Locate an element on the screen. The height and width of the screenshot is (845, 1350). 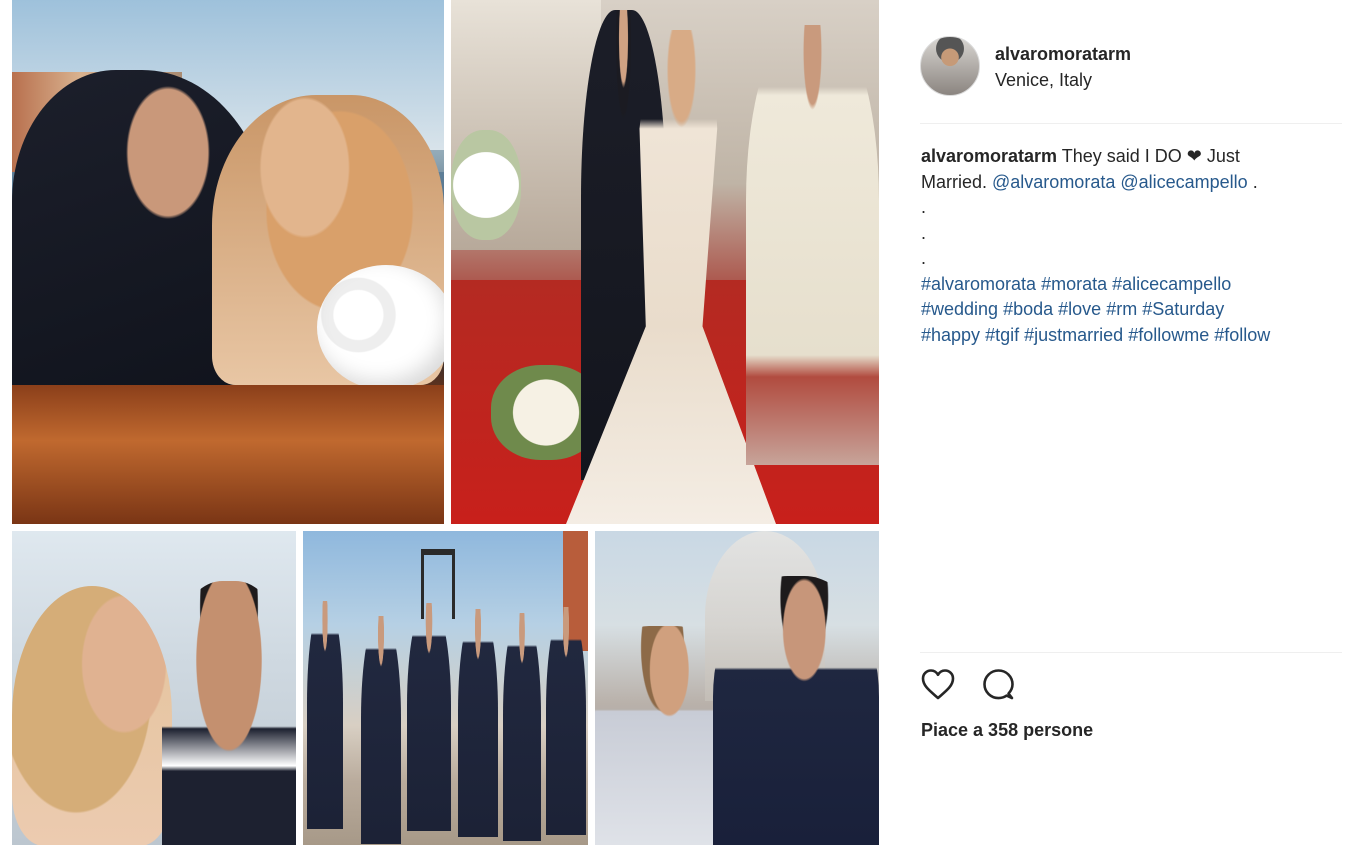
hashtag-link: #alicecampello is located at coordinates (1171, 284).